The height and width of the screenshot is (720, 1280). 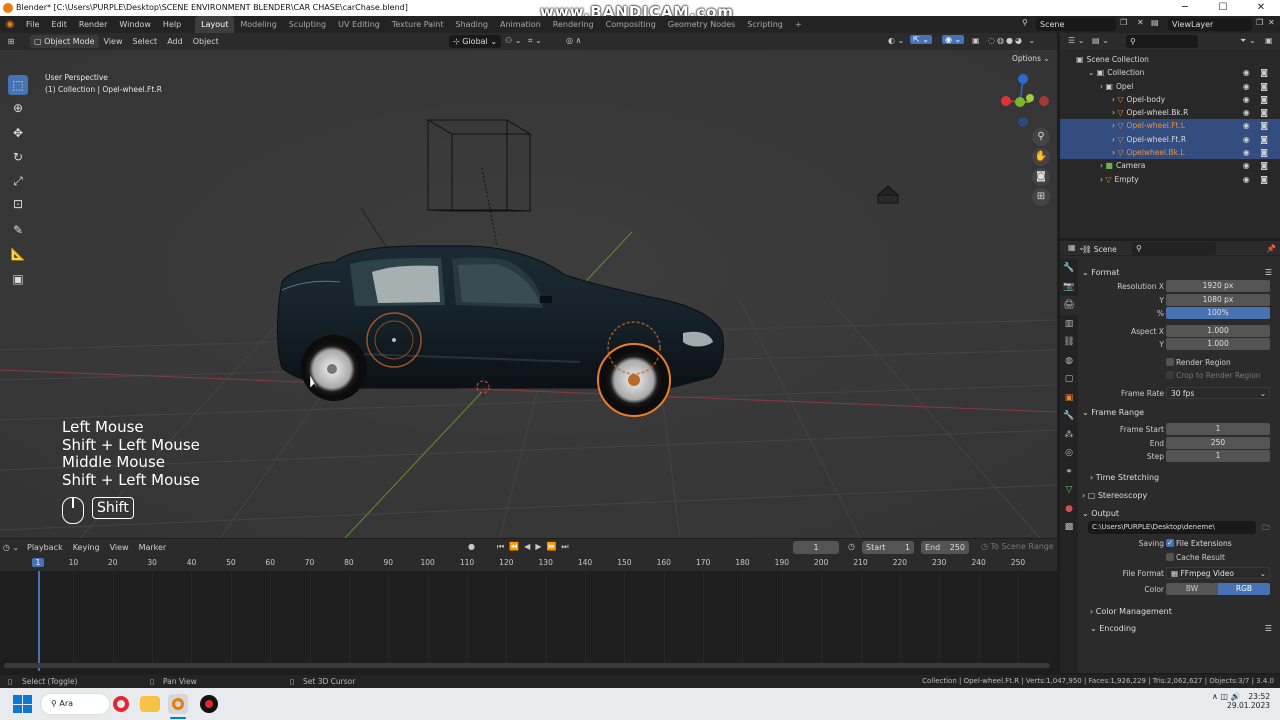 What do you see at coordinates (573, 24) in the screenshot?
I see `tab-rendering: Rendering` at bounding box center [573, 24].